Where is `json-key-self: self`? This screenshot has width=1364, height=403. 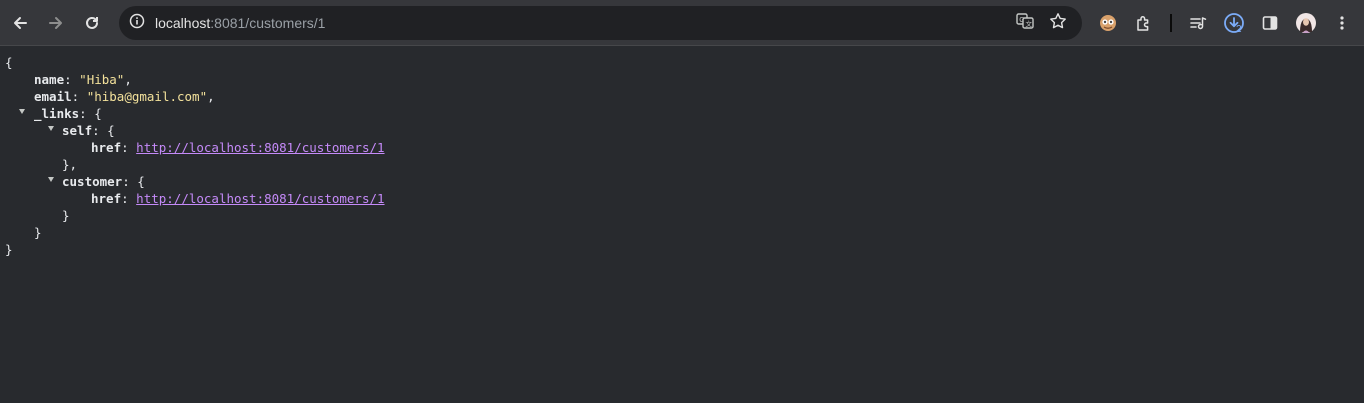
json-key-self: self is located at coordinates (77, 130).